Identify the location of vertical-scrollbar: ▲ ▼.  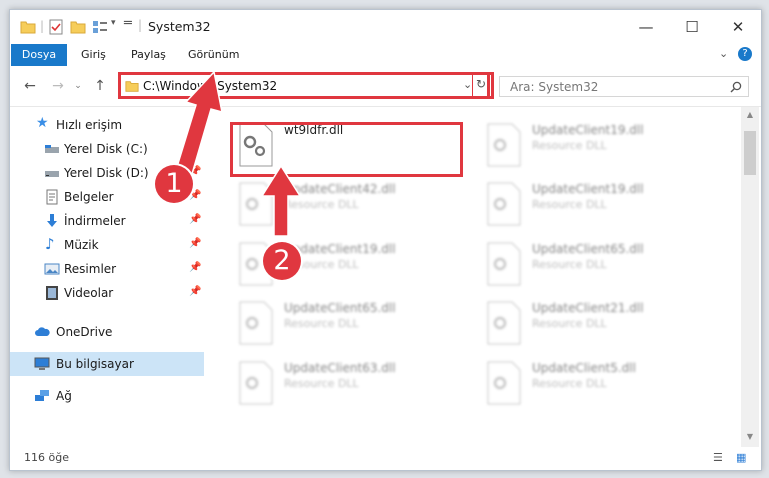
(750, 277).